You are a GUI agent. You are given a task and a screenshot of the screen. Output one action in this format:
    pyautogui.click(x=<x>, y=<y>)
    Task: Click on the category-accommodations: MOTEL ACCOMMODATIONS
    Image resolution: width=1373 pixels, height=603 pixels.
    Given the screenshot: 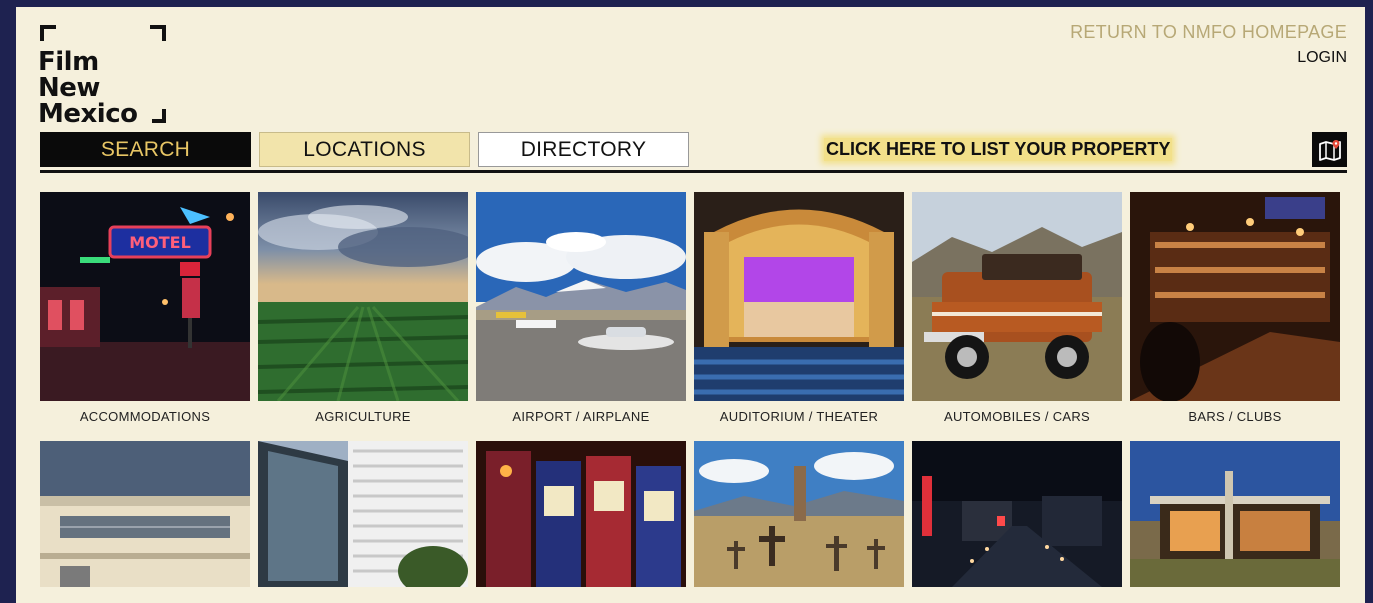 What is the action you would take?
    pyautogui.click(x=145, y=308)
    